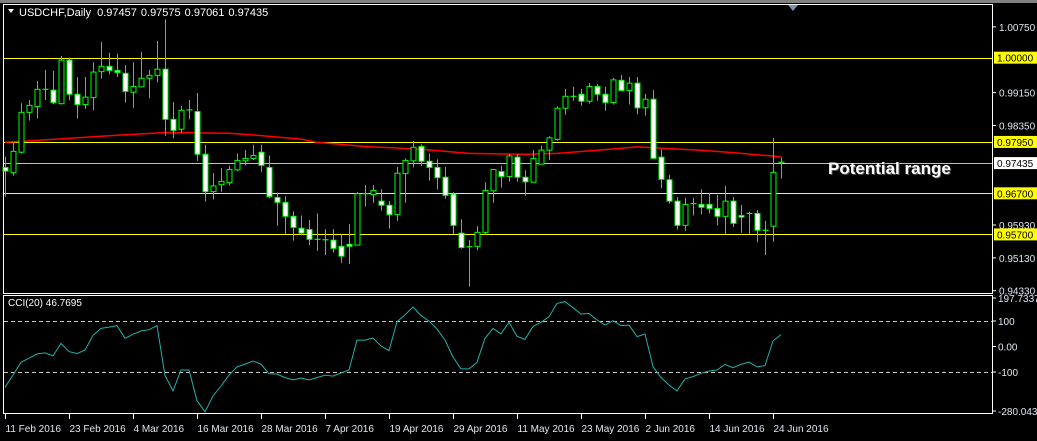 This screenshot has width=1037, height=441. I want to click on cci-tick-label: 100, so click(1006, 322).